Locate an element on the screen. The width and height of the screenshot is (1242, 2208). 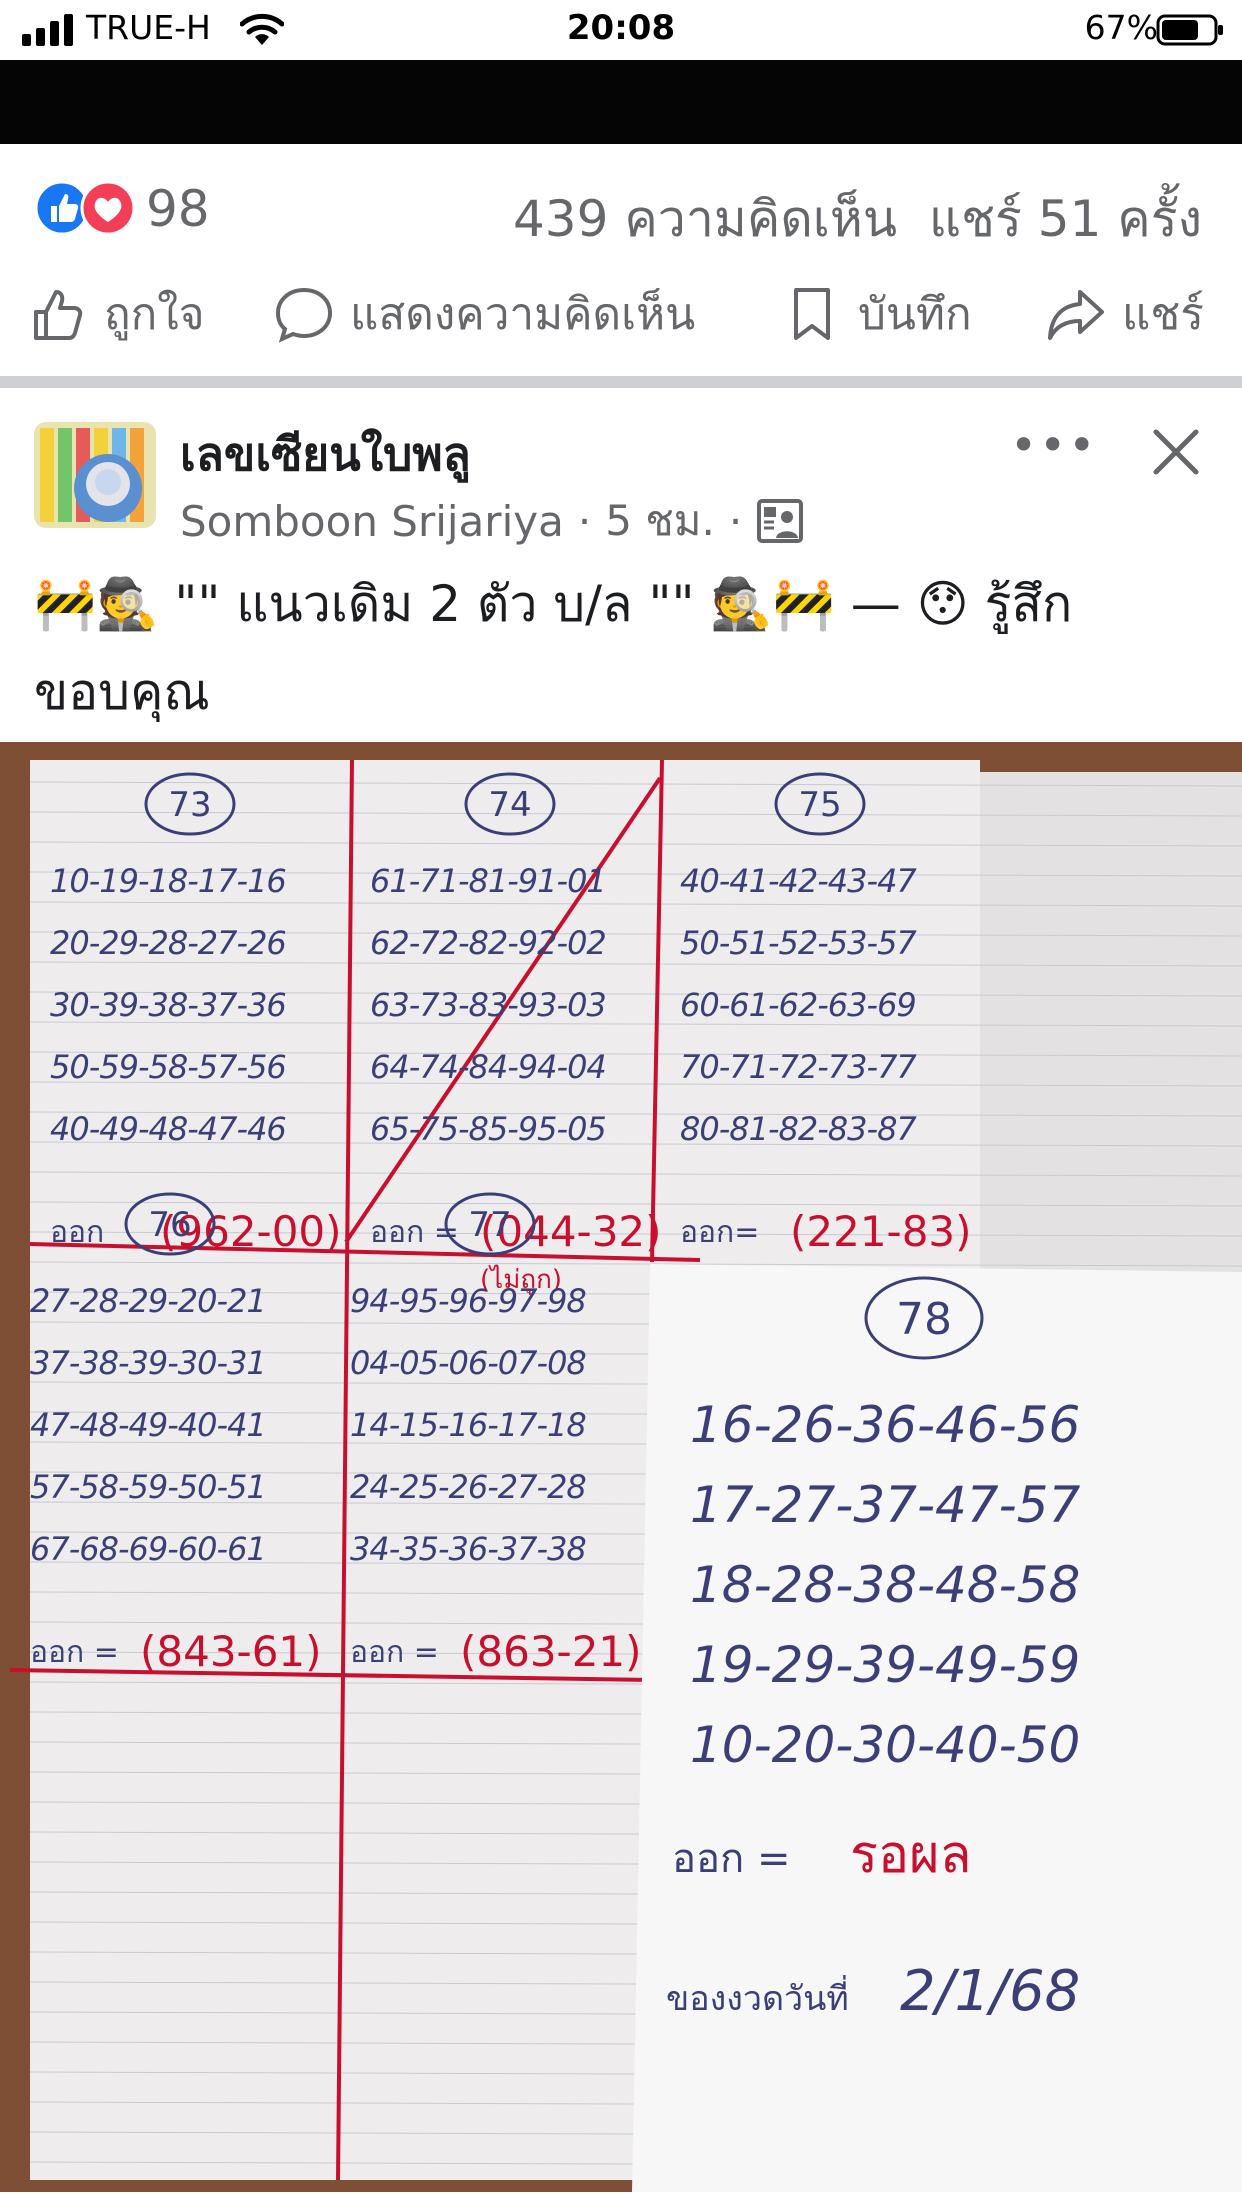
number-row: 80-81-82-83-87 is located at coordinates (798, 1129).